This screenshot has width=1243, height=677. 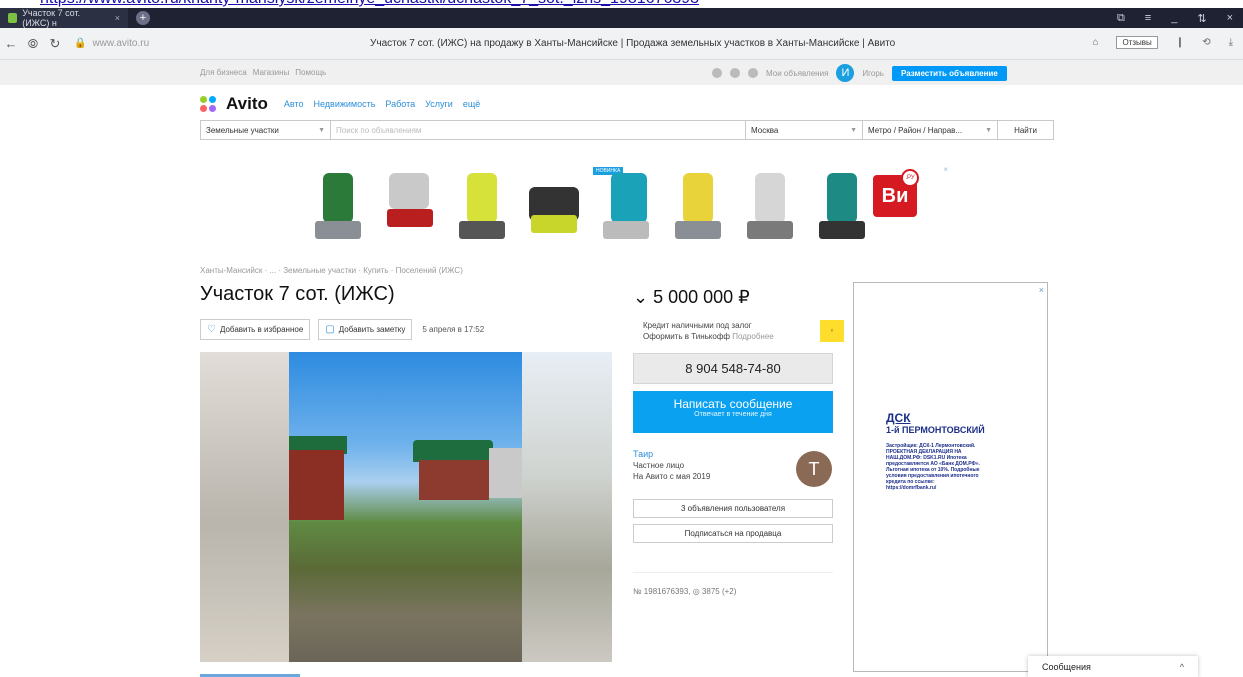 What do you see at coordinates (453, 451) in the screenshot?
I see `house-roof-right` at bounding box center [453, 451].